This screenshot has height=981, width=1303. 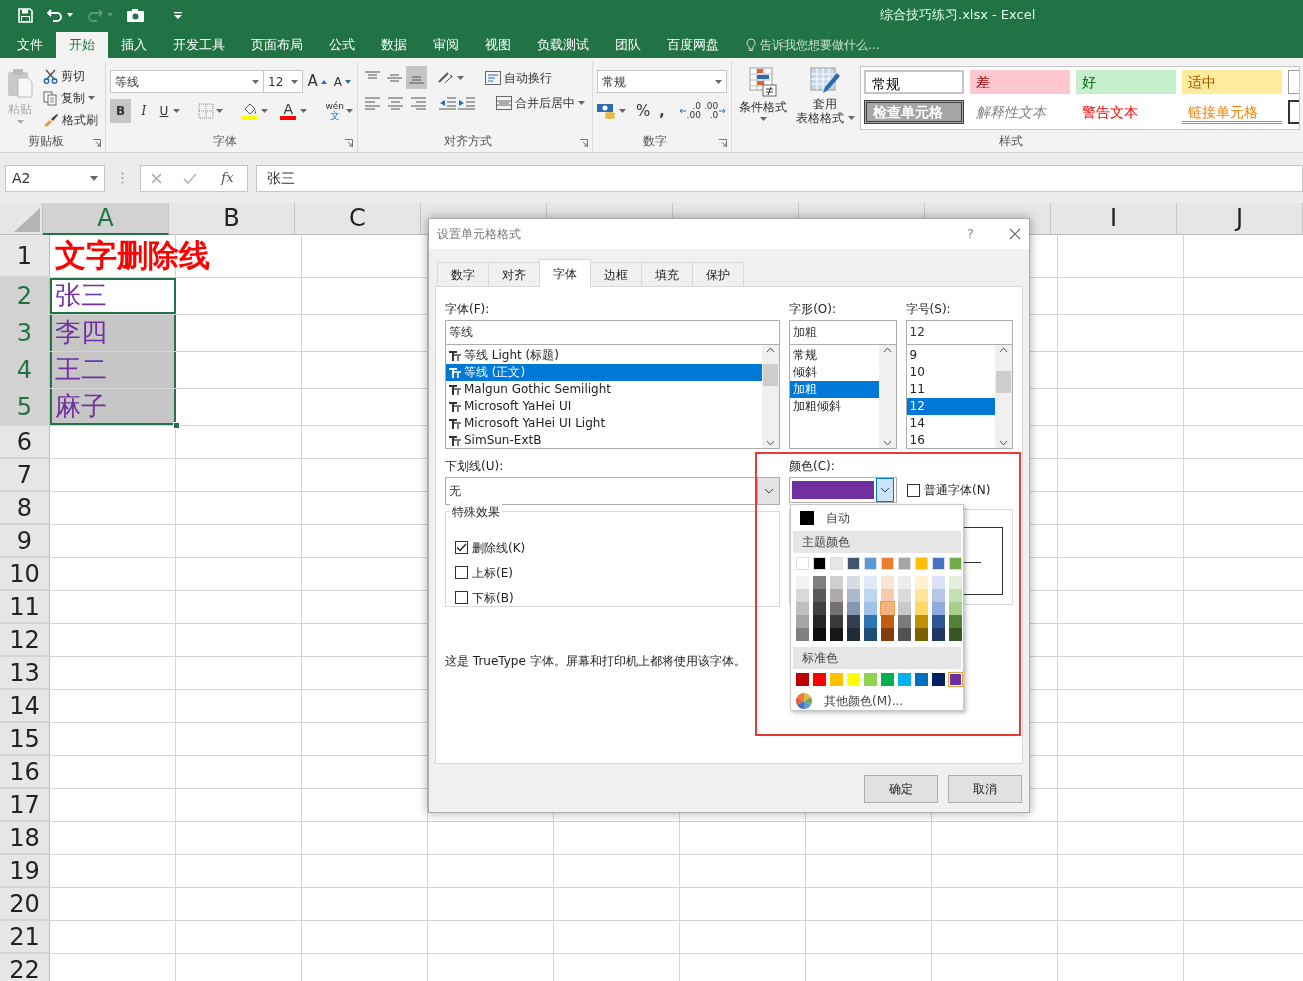 What do you see at coordinates (475, 466) in the screenshot?
I see `field-label: 下划线(U):` at bounding box center [475, 466].